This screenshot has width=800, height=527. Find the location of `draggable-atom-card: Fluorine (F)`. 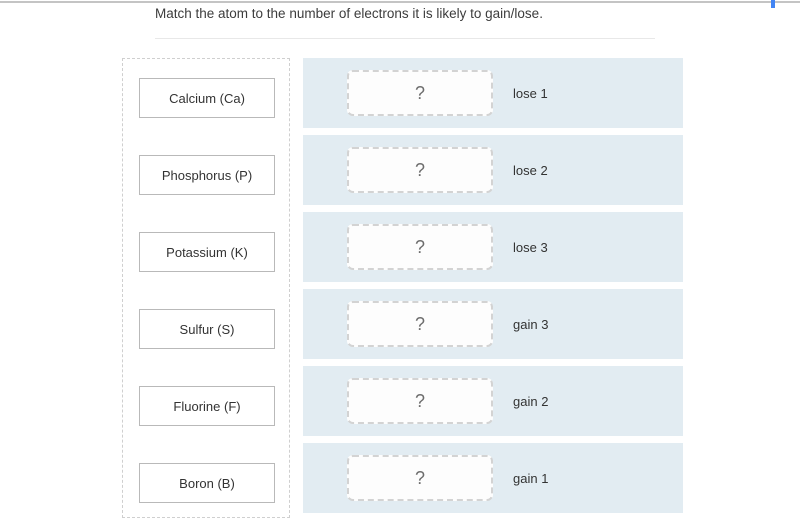

draggable-atom-card: Fluorine (F) is located at coordinates (207, 406).